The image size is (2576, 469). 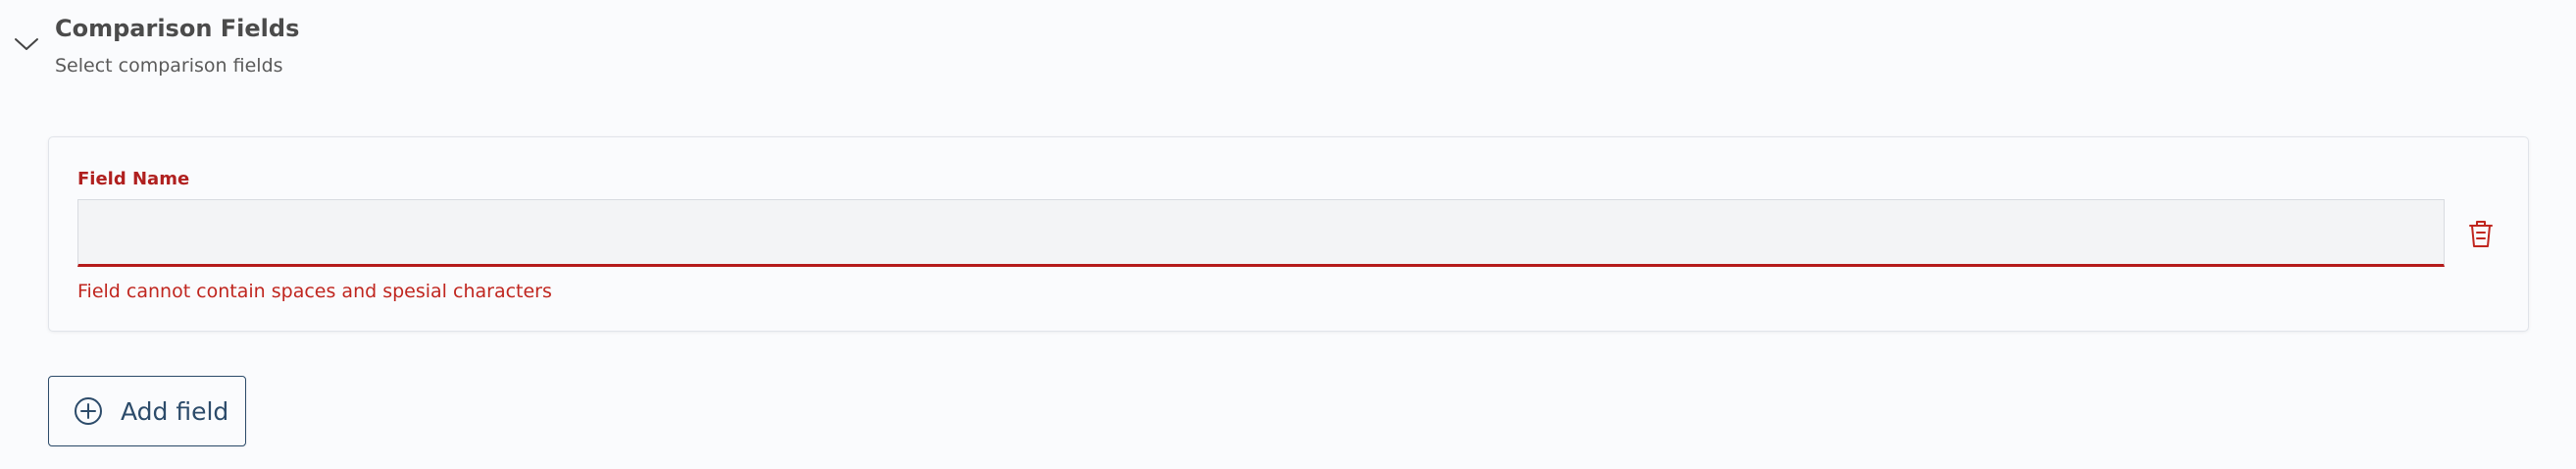 I want to click on field-name-label: Field Name, so click(x=133, y=179).